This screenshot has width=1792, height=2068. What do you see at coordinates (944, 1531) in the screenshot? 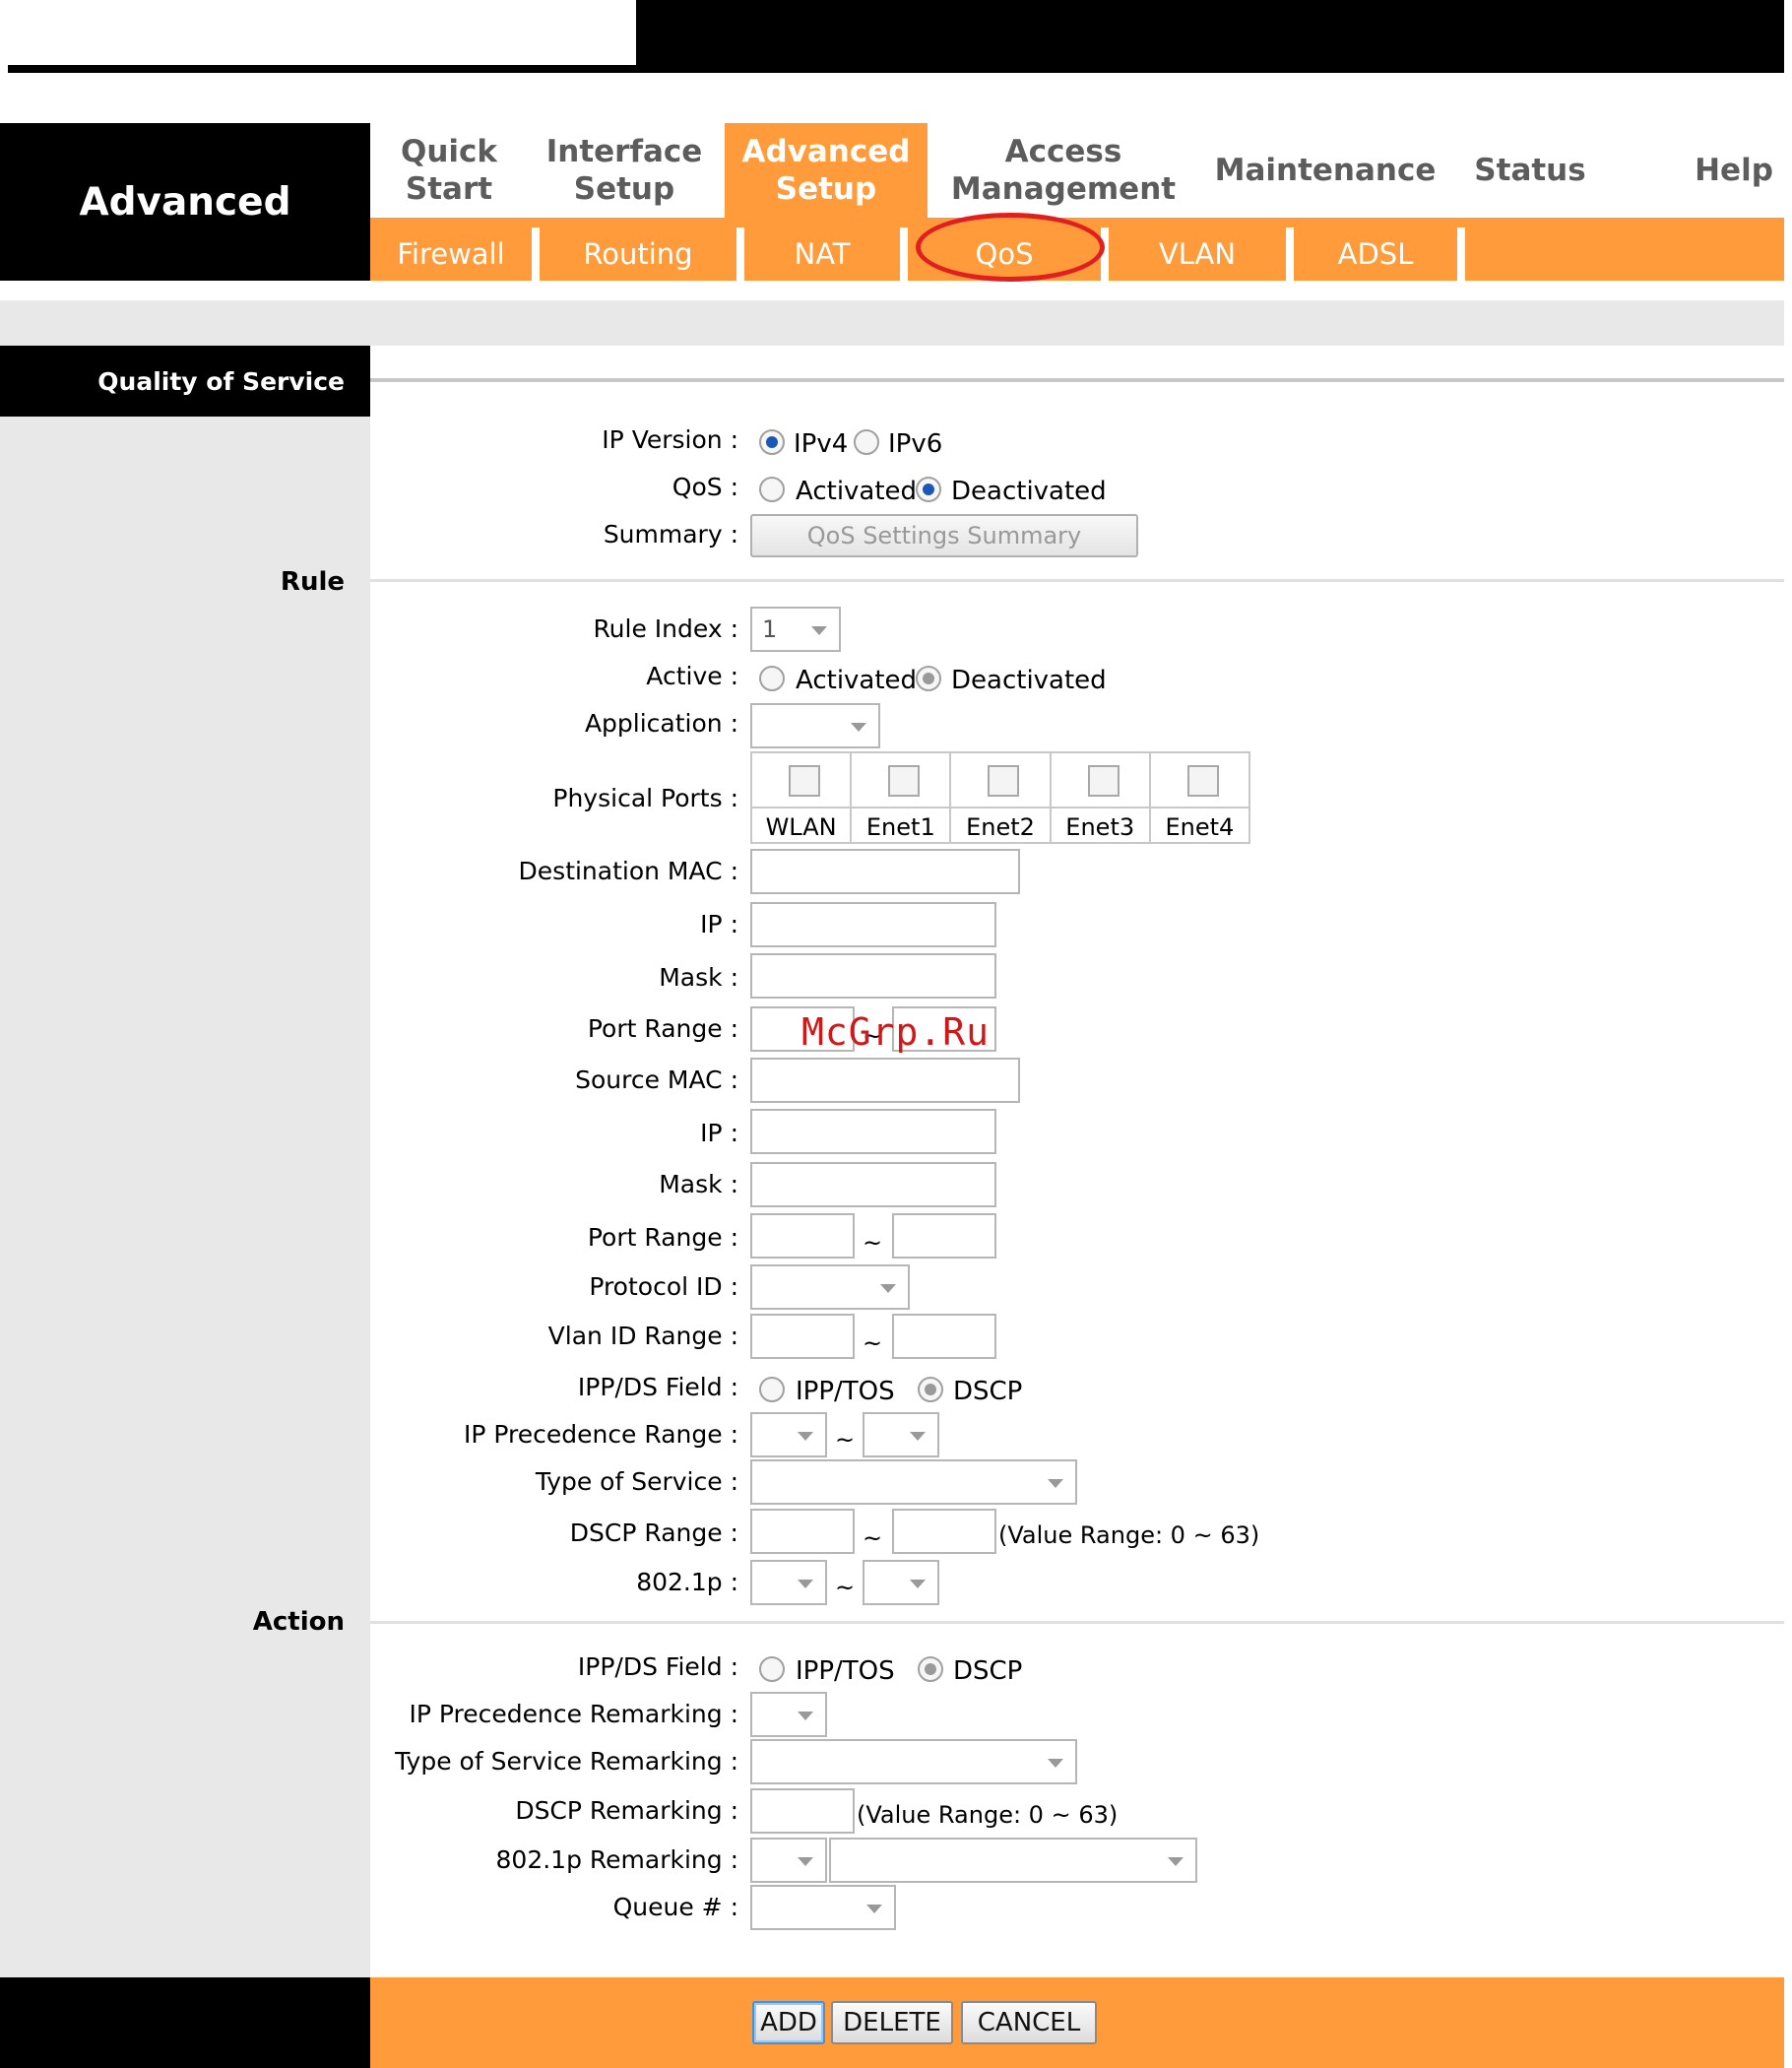
I see `dscp-end-input` at bounding box center [944, 1531].